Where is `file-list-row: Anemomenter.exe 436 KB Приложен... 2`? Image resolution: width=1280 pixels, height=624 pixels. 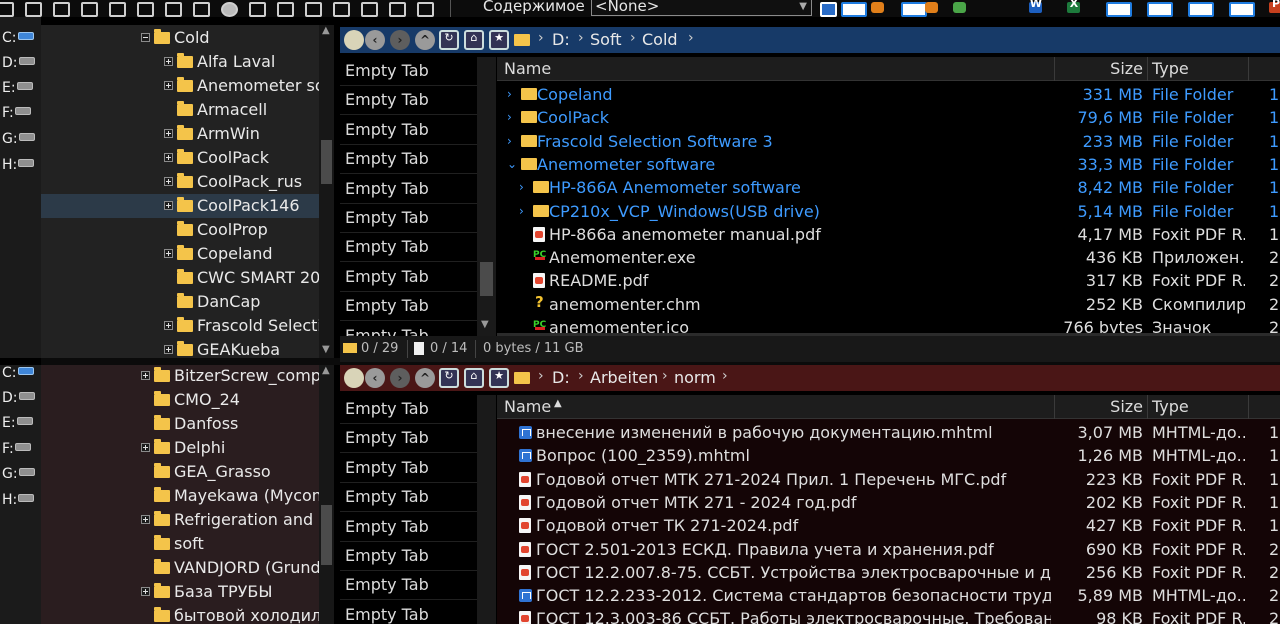 file-list-row: Anemomenter.exe 436 KB Приложен... 2 is located at coordinates (888, 256).